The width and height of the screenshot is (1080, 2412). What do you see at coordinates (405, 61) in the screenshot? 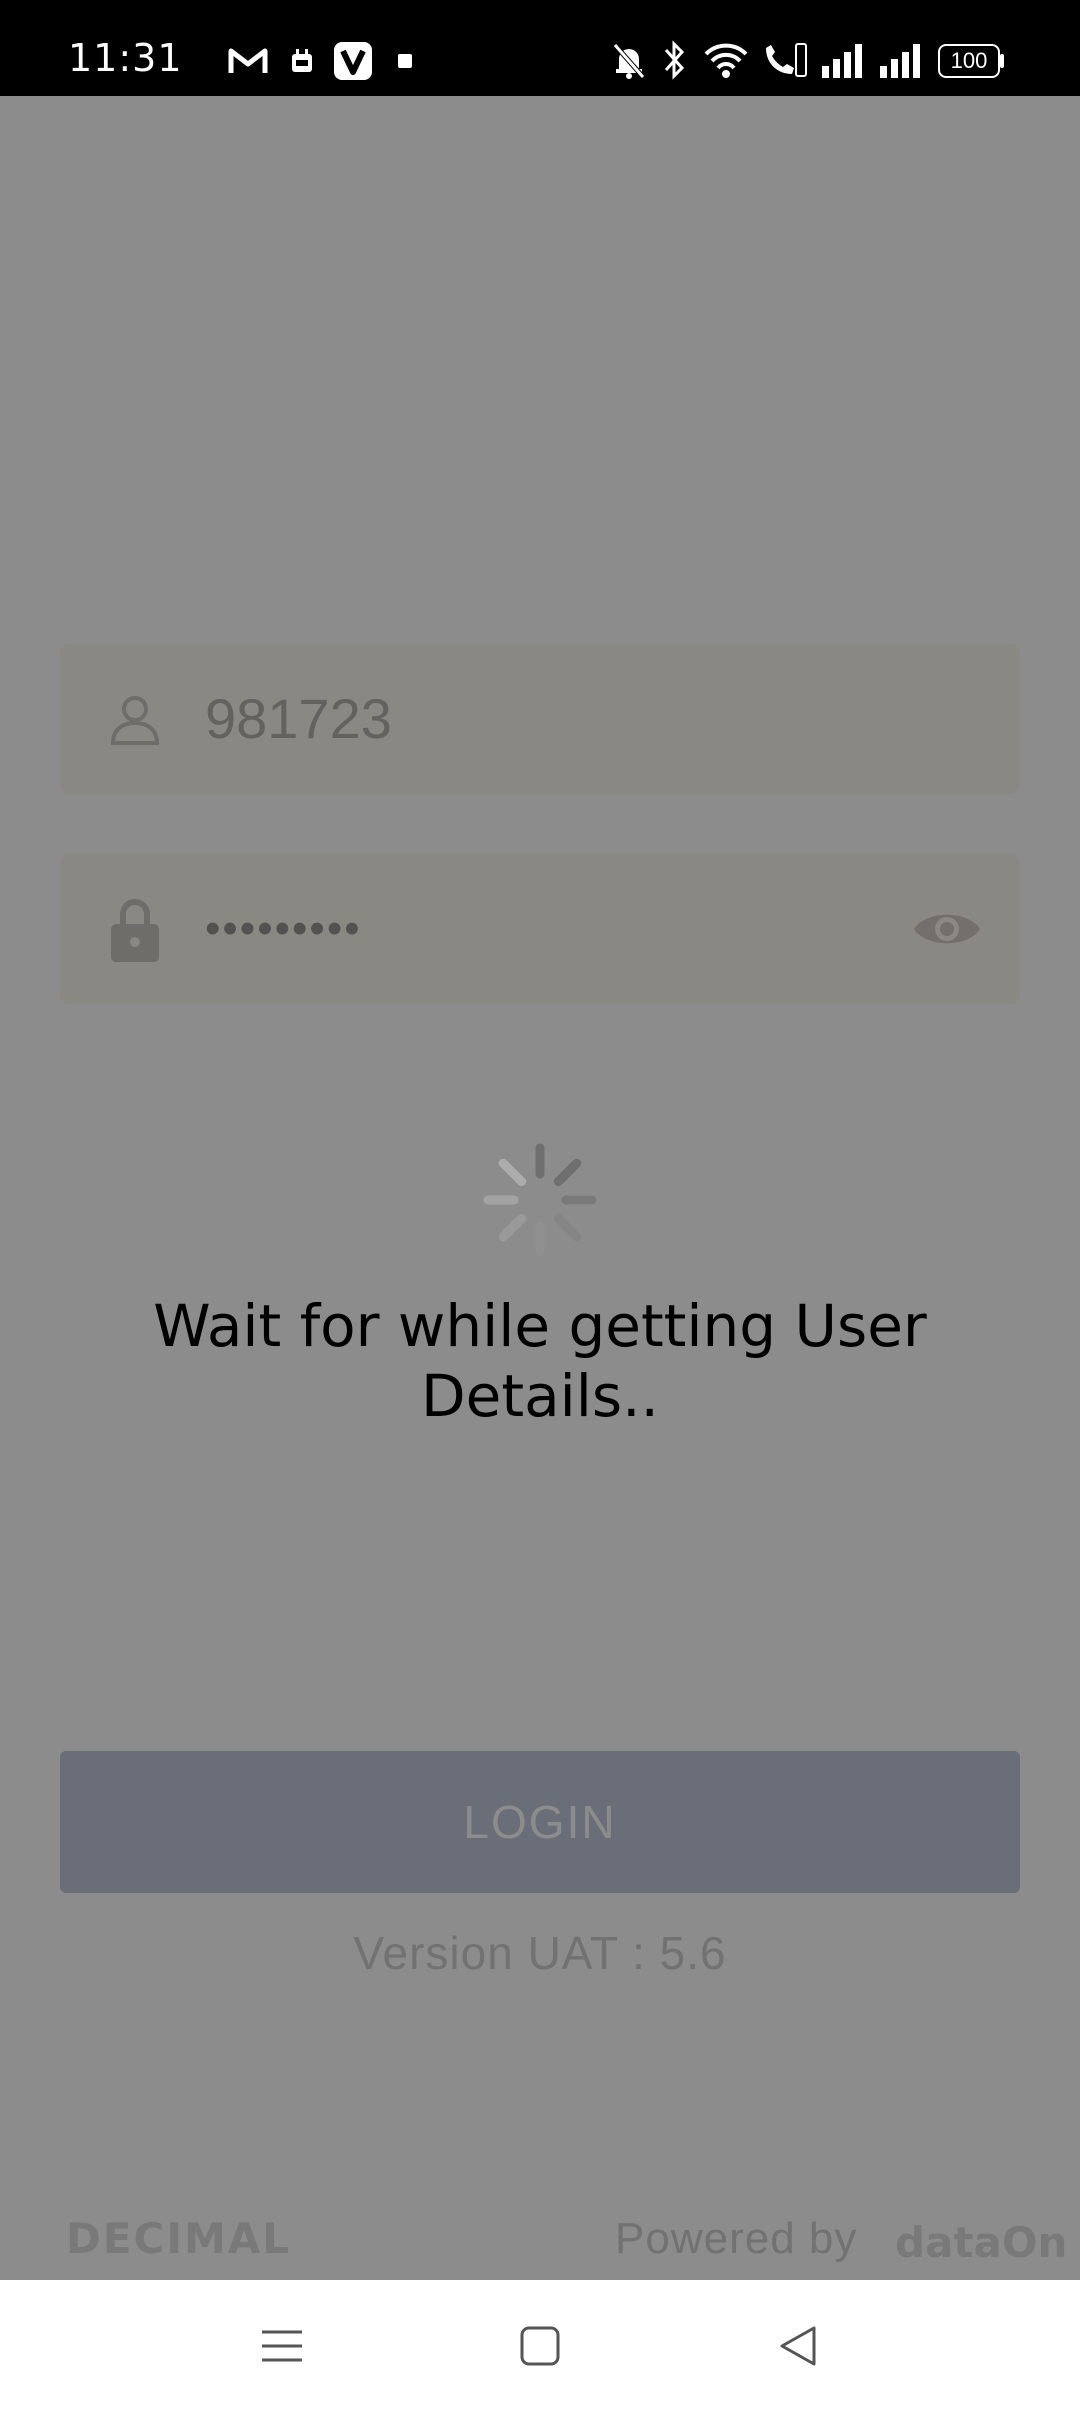
I see `dot-icon` at bounding box center [405, 61].